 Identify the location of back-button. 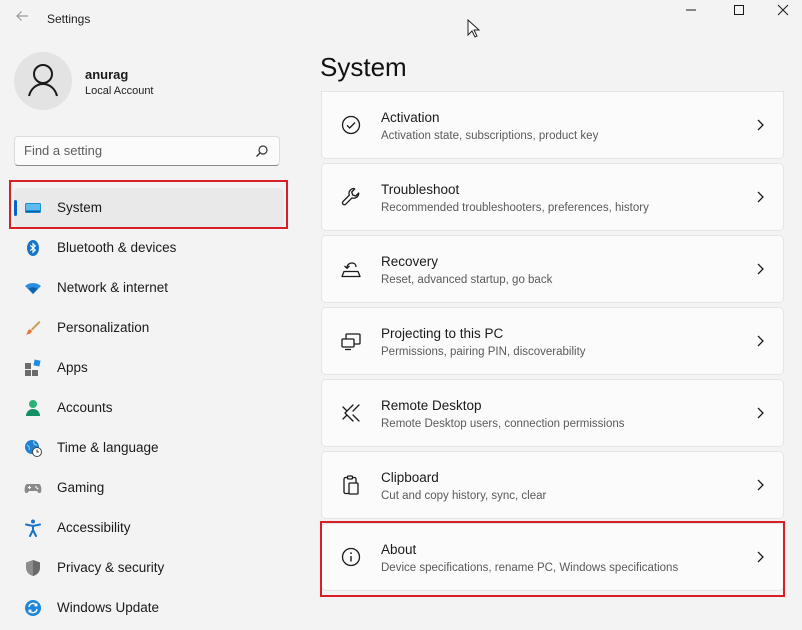
(22, 19).